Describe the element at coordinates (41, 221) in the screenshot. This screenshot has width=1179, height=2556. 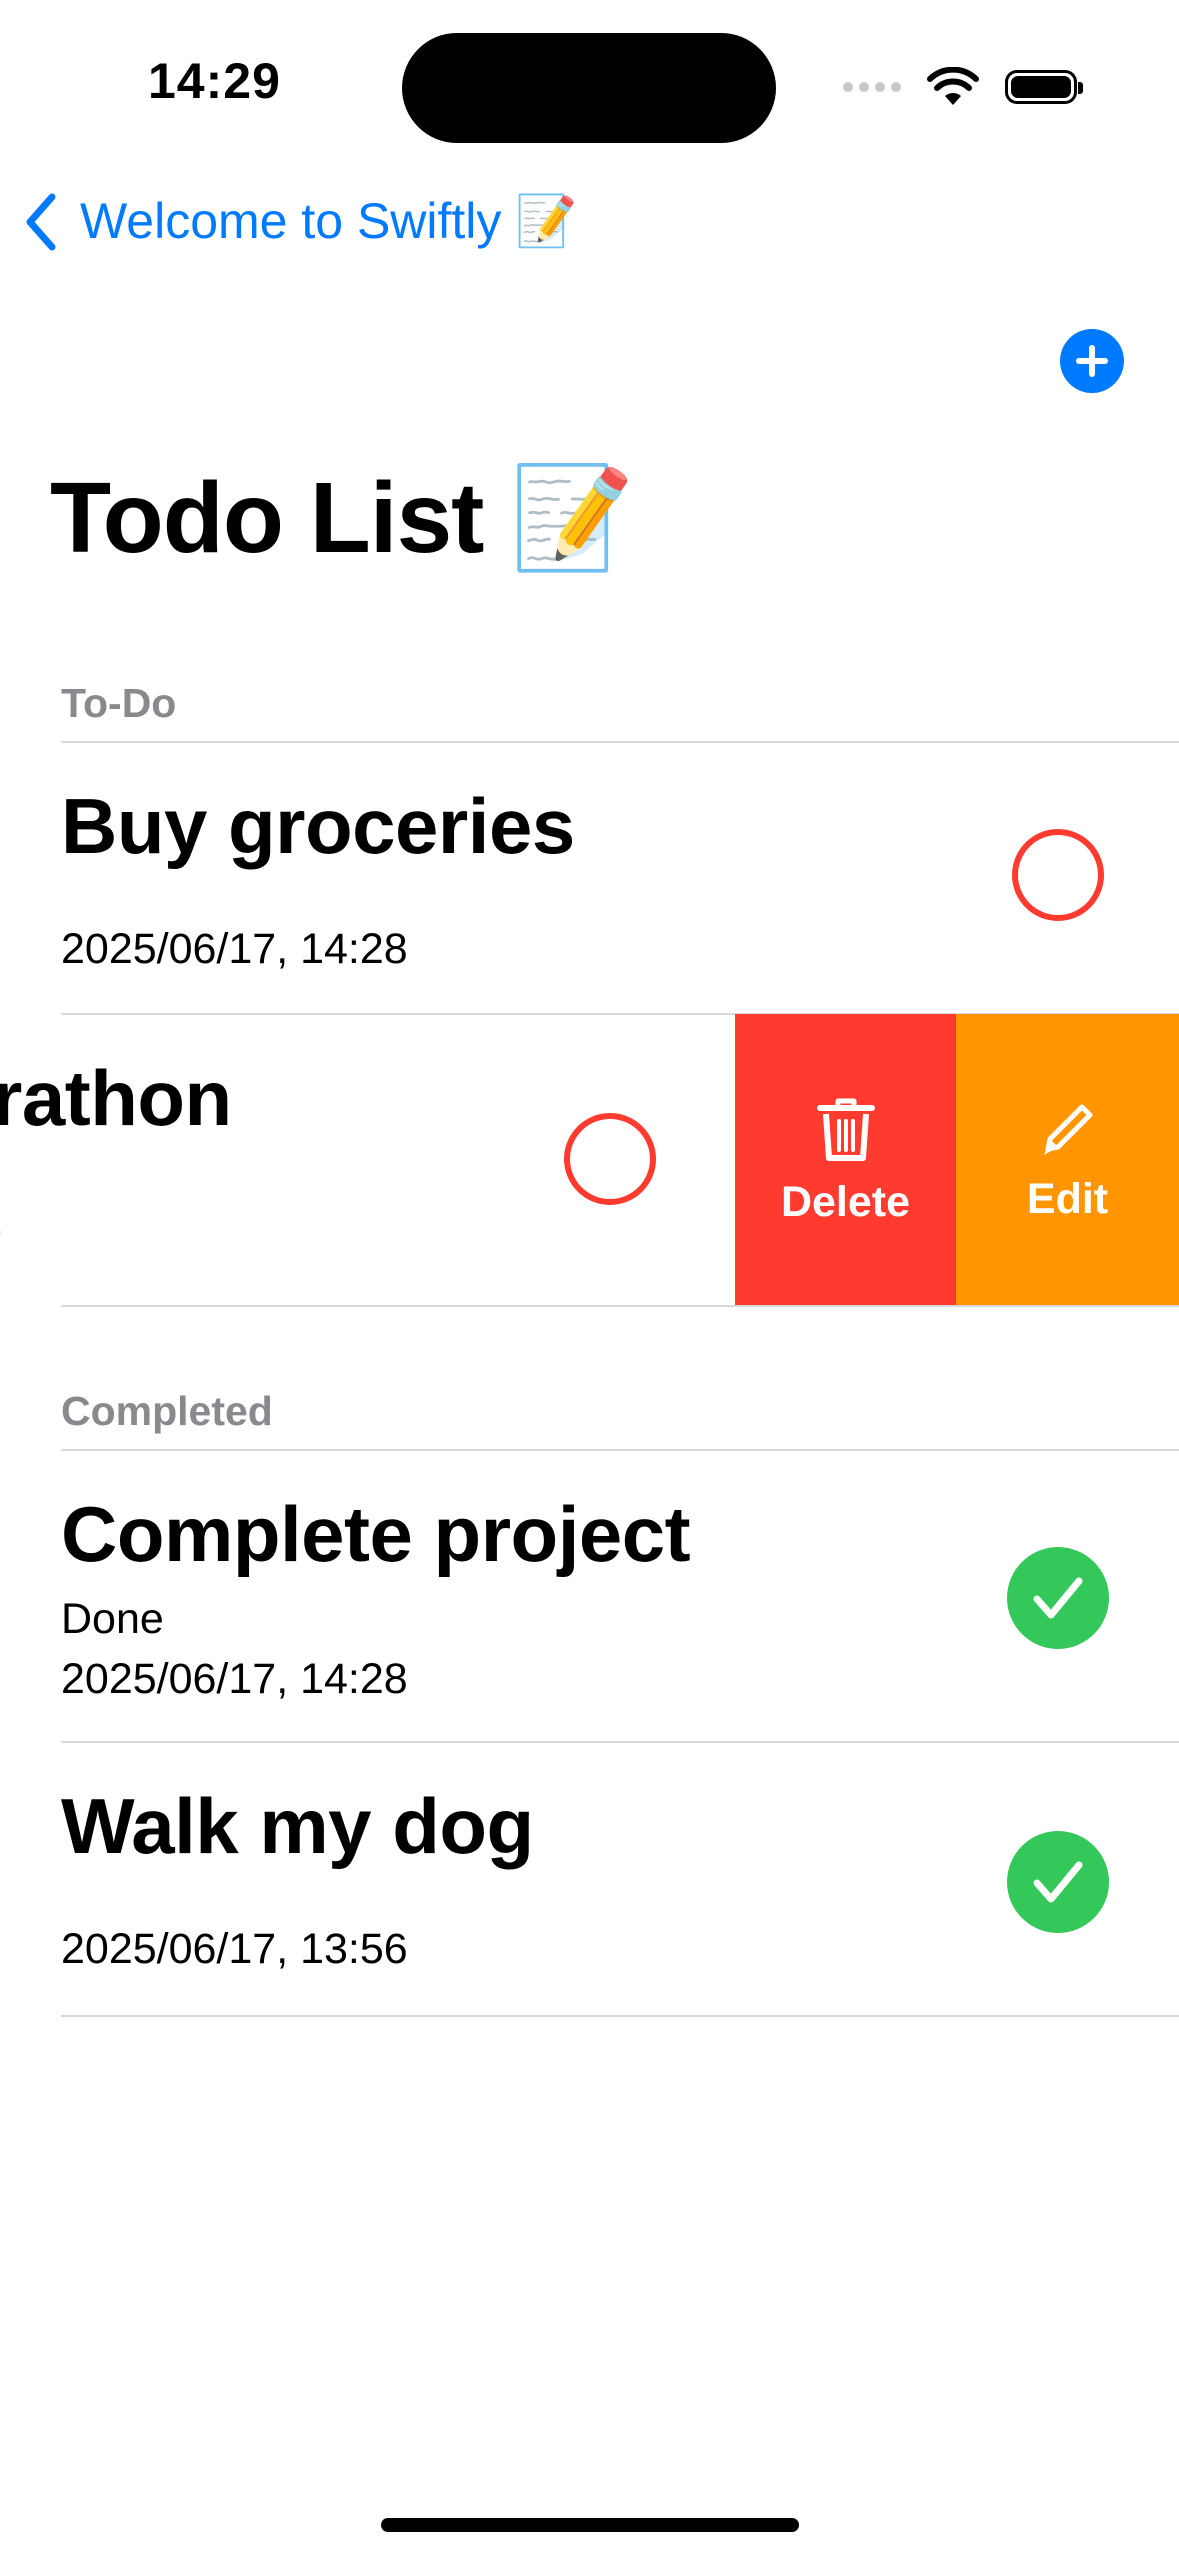
I see `chevron-left-icon` at that location.